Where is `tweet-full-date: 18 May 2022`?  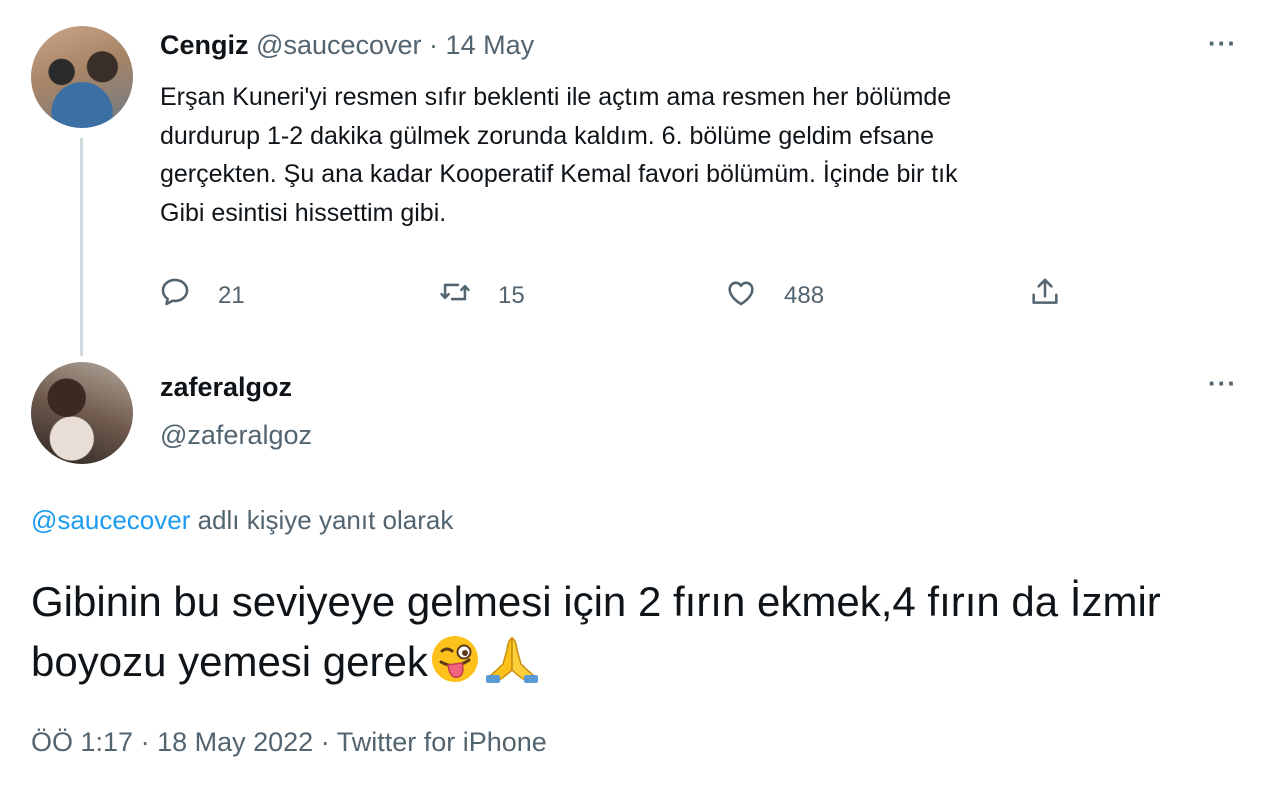
tweet-full-date: 18 May 2022 is located at coordinates (235, 742).